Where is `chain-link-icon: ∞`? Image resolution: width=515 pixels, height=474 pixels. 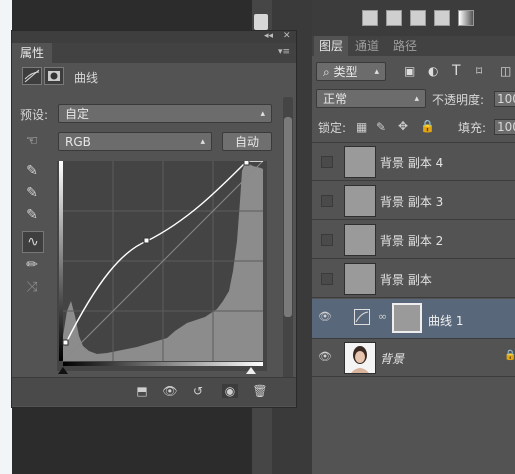 chain-link-icon: ∞ is located at coordinates (382, 316).